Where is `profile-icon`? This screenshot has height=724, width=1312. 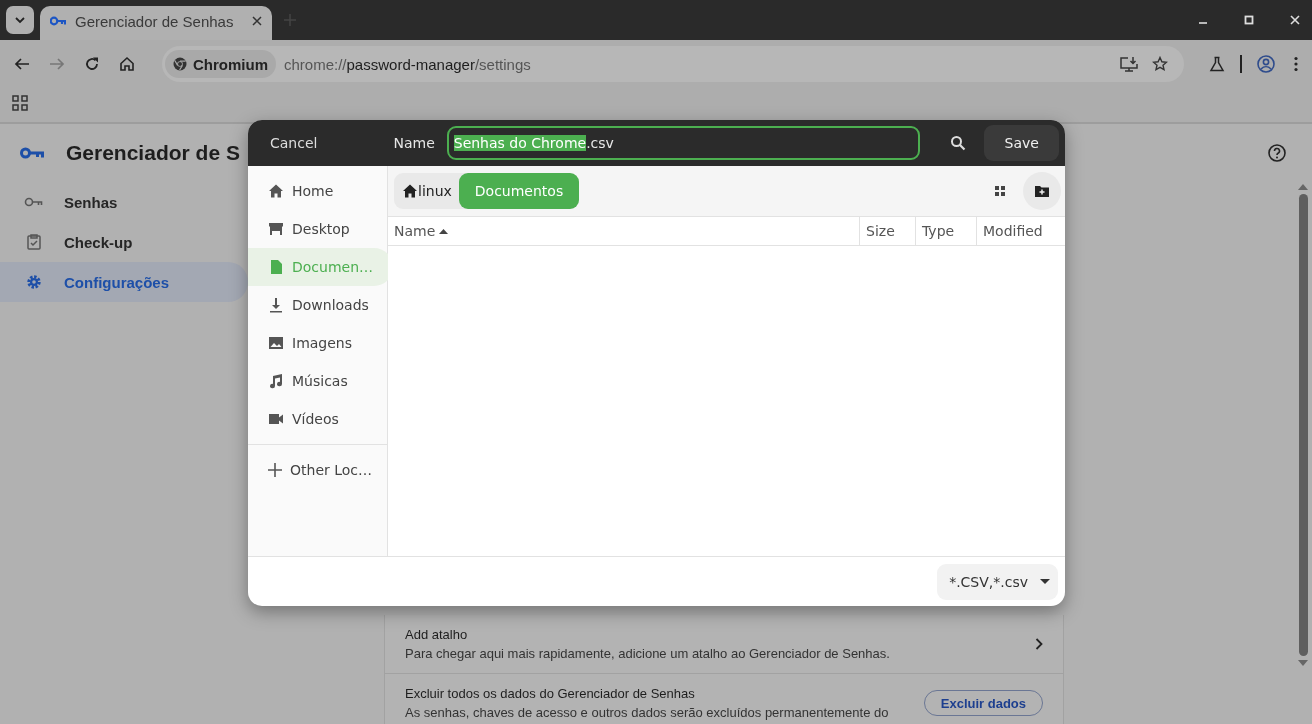
profile-icon is located at coordinates (1266, 64).